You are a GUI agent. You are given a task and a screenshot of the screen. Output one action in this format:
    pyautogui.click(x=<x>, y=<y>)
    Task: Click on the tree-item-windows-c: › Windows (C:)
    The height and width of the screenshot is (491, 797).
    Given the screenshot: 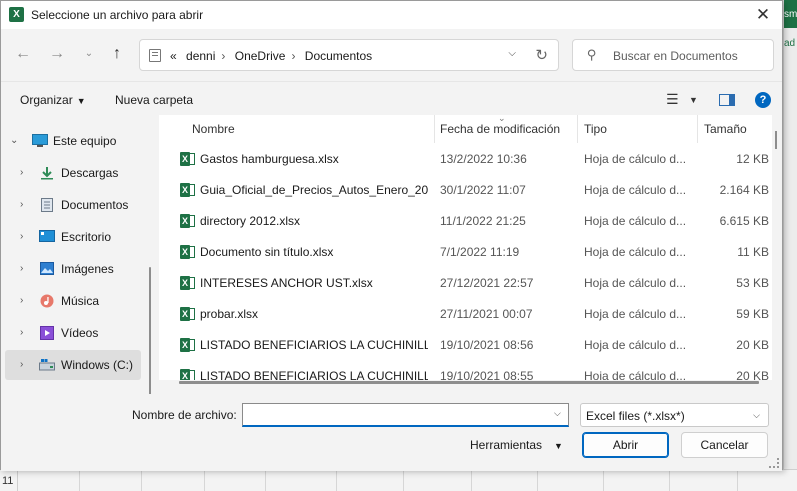 What is the action you would take?
    pyautogui.click(x=73, y=365)
    